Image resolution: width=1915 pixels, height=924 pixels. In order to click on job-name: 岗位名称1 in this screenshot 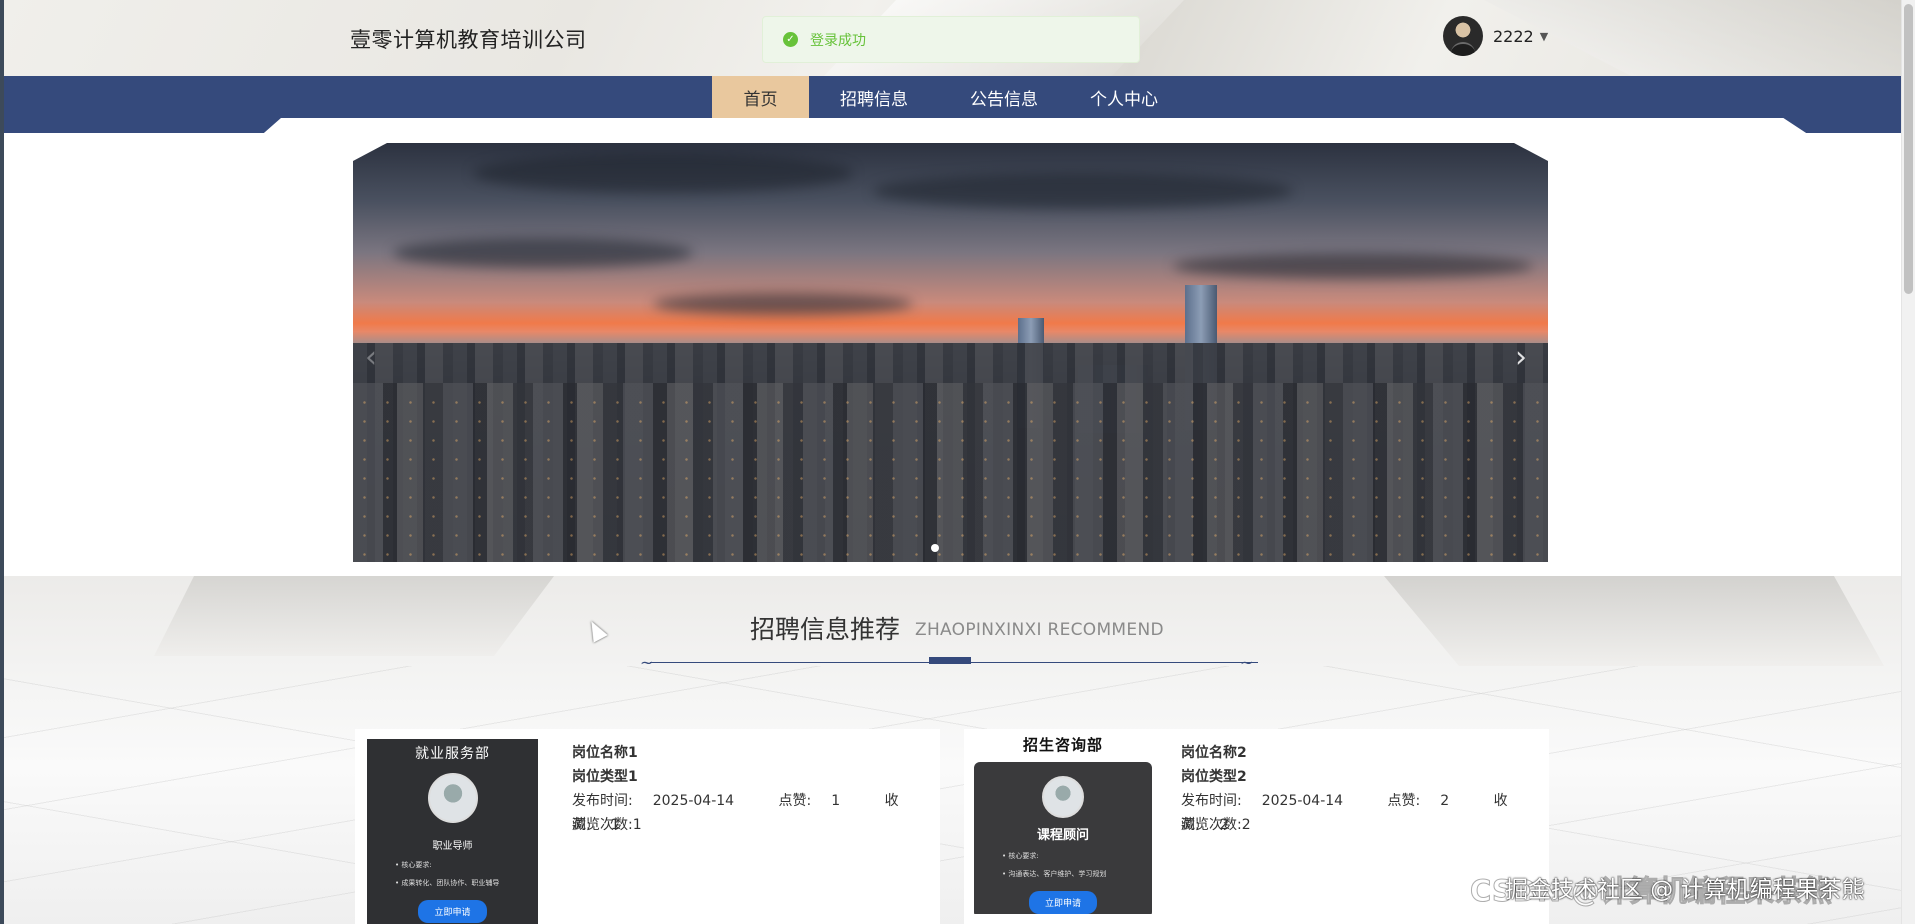, I will do `click(756, 753)`.